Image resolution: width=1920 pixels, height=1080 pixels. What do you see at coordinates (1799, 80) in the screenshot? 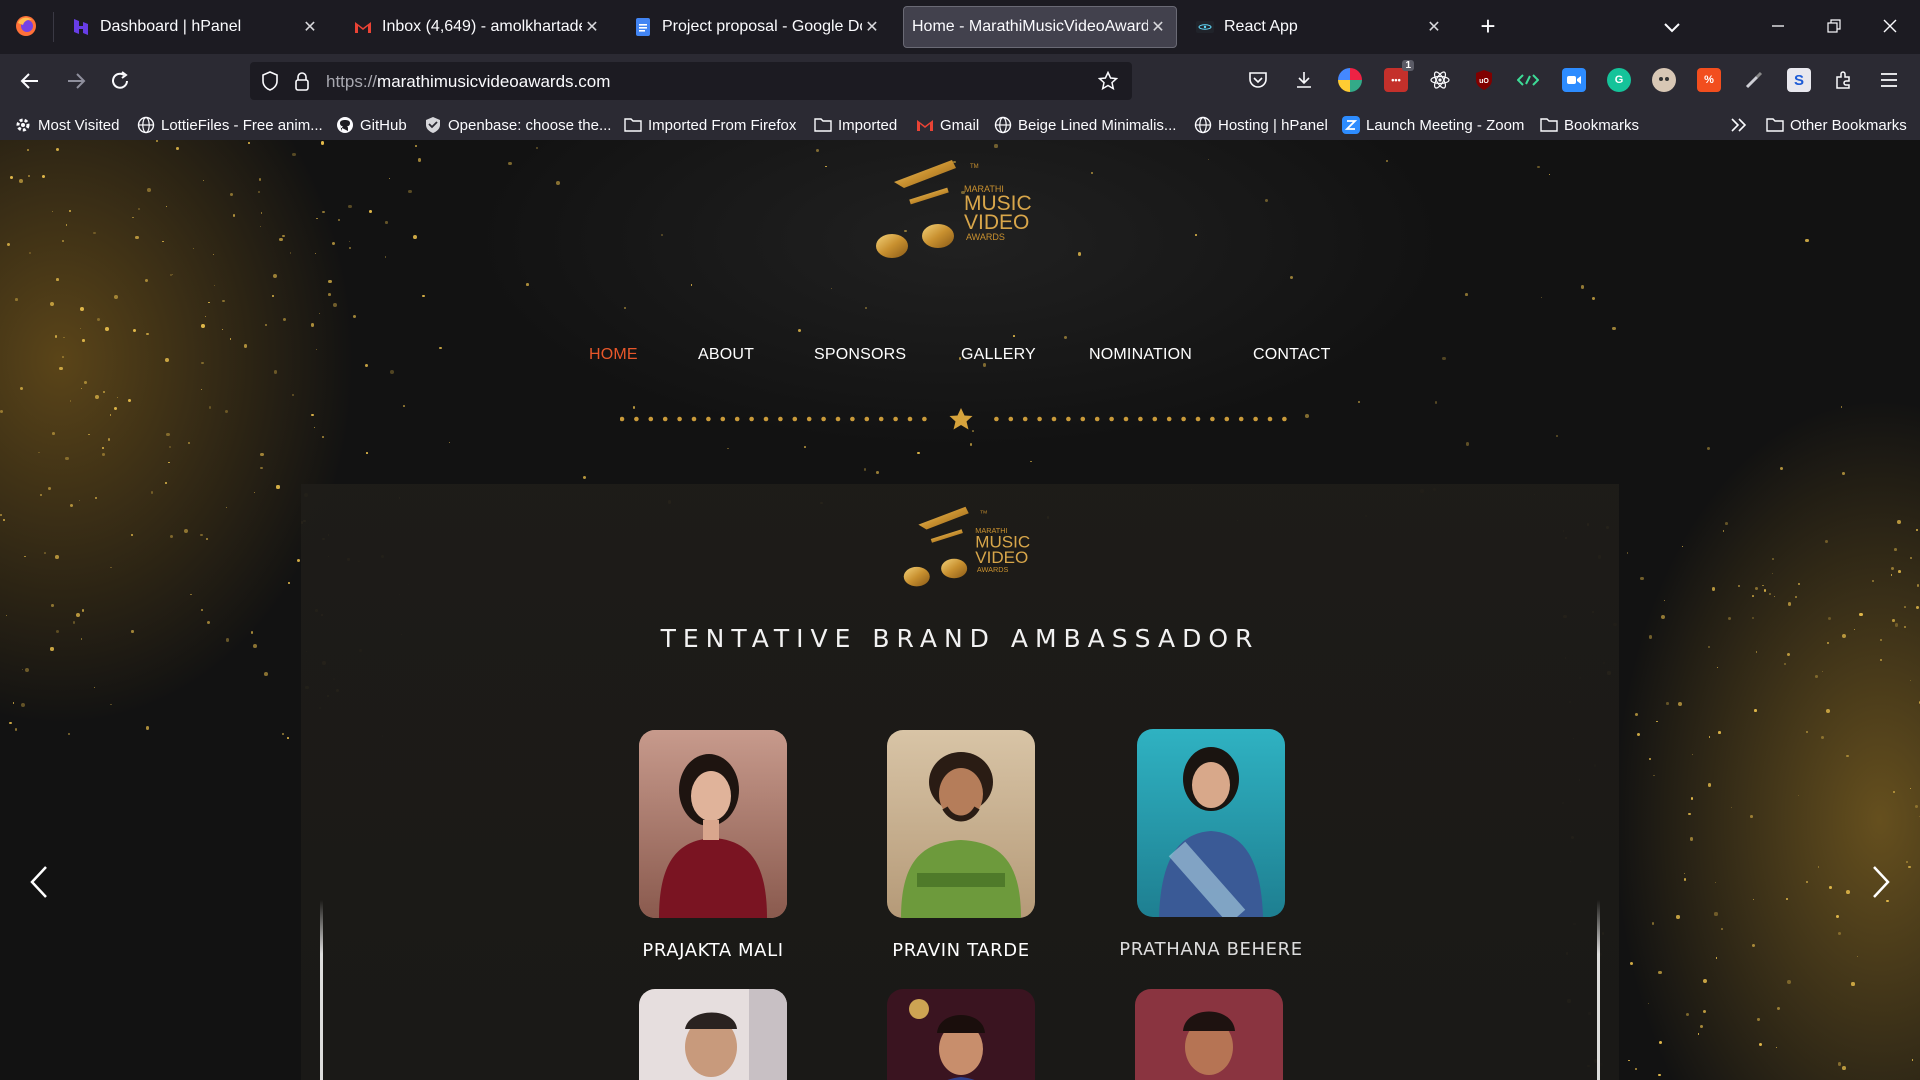
I see `extension-s-icon: S` at bounding box center [1799, 80].